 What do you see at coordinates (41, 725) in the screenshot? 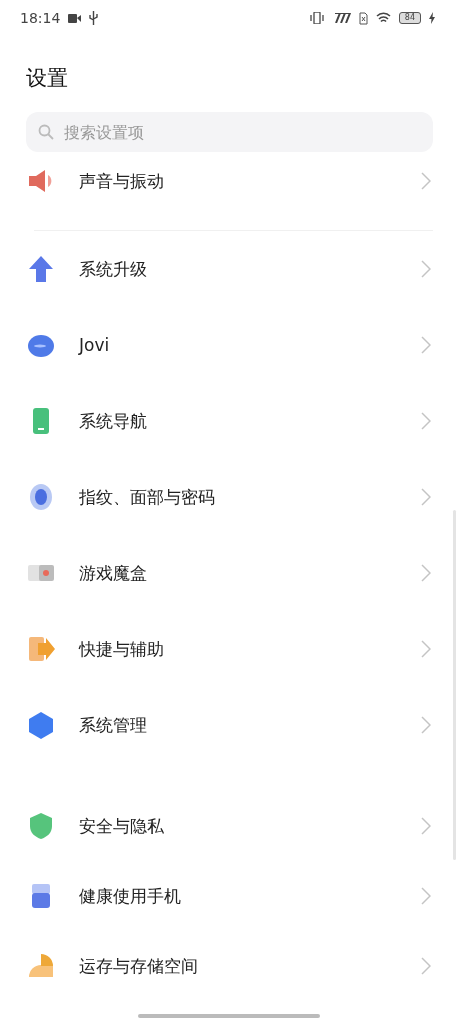
I see `hexagon-icon` at bounding box center [41, 725].